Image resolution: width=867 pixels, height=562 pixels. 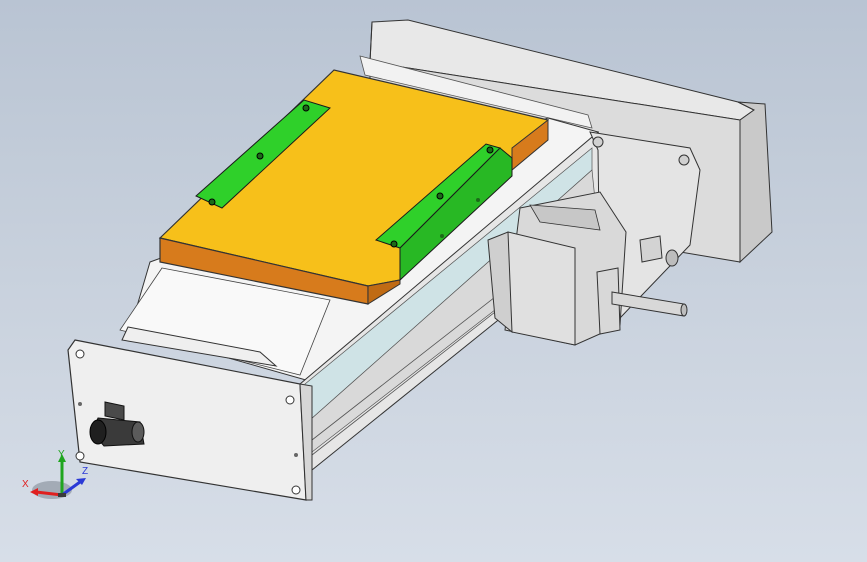 What do you see at coordinates (61, 454) in the screenshot?
I see `triad-y-label: Y` at bounding box center [61, 454].